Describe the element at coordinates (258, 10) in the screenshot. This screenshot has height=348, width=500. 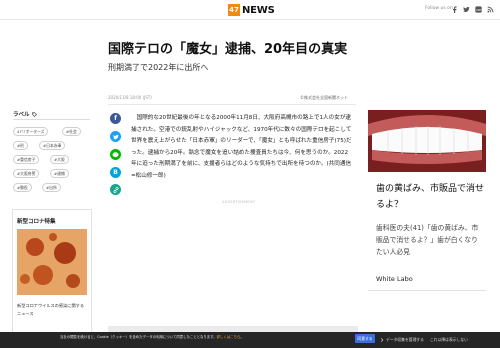
I see `logo-text: NEWS` at that location.